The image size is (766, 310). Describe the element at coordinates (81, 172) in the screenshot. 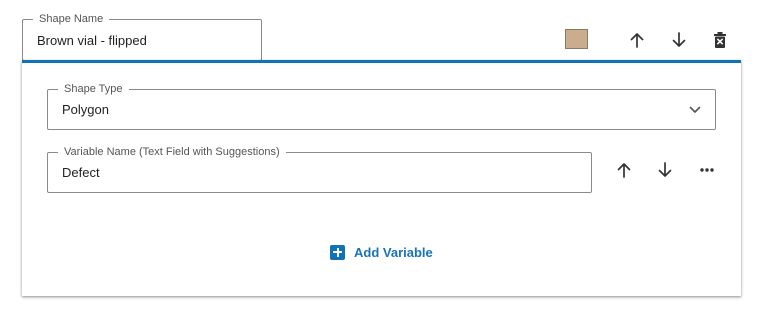

I see `variable-name-value: Defect` at that location.